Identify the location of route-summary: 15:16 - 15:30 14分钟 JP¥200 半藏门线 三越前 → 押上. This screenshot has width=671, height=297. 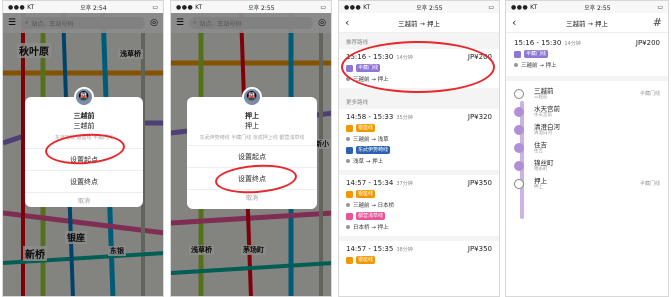
(587, 57).